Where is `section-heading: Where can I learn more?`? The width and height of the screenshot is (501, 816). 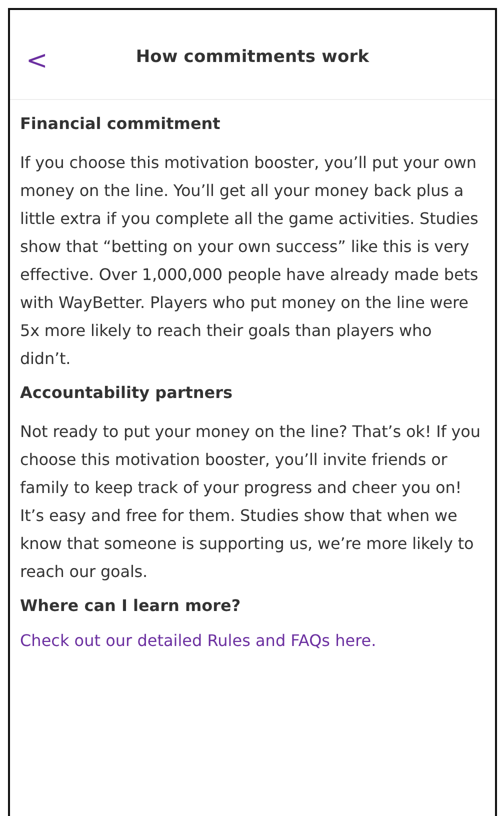
section-heading: Where can I learn more? is located at coordinates (131, 605).